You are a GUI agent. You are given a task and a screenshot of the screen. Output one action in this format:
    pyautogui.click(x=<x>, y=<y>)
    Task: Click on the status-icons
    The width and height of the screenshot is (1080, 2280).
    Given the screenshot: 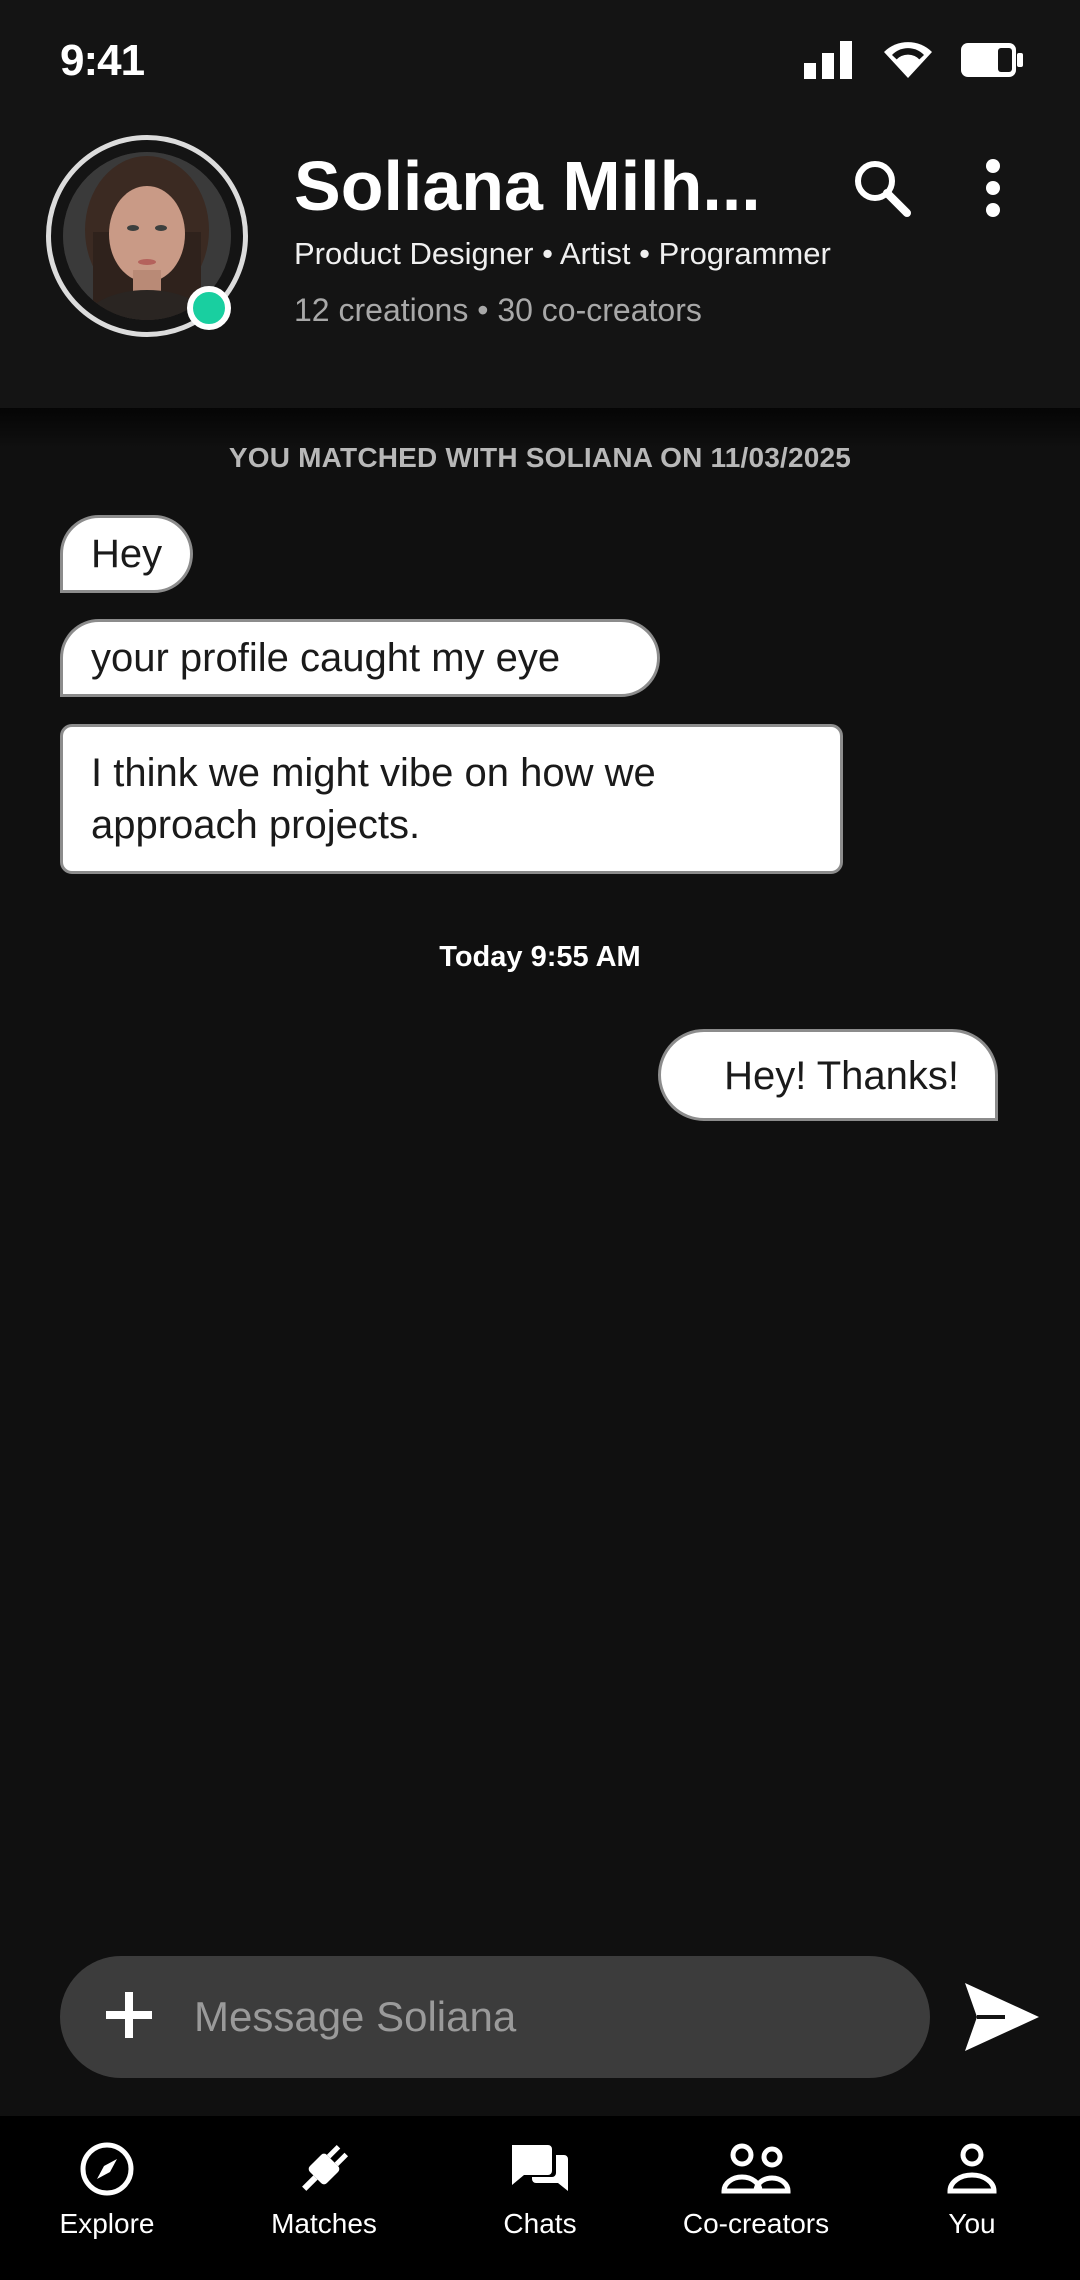 What is the action you would take?
    pyautogui.click(x=914, y=62)
    